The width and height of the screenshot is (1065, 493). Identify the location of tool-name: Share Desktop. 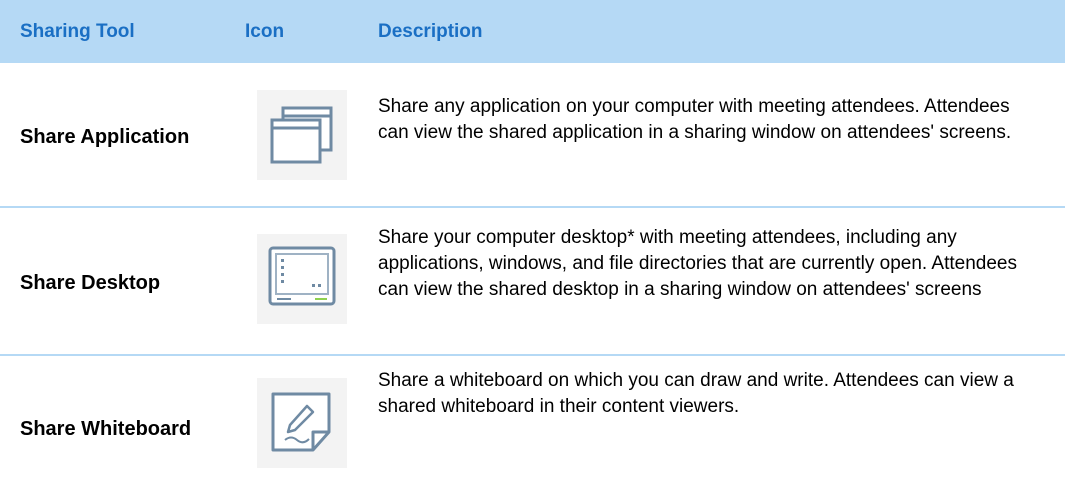
(90, 283).